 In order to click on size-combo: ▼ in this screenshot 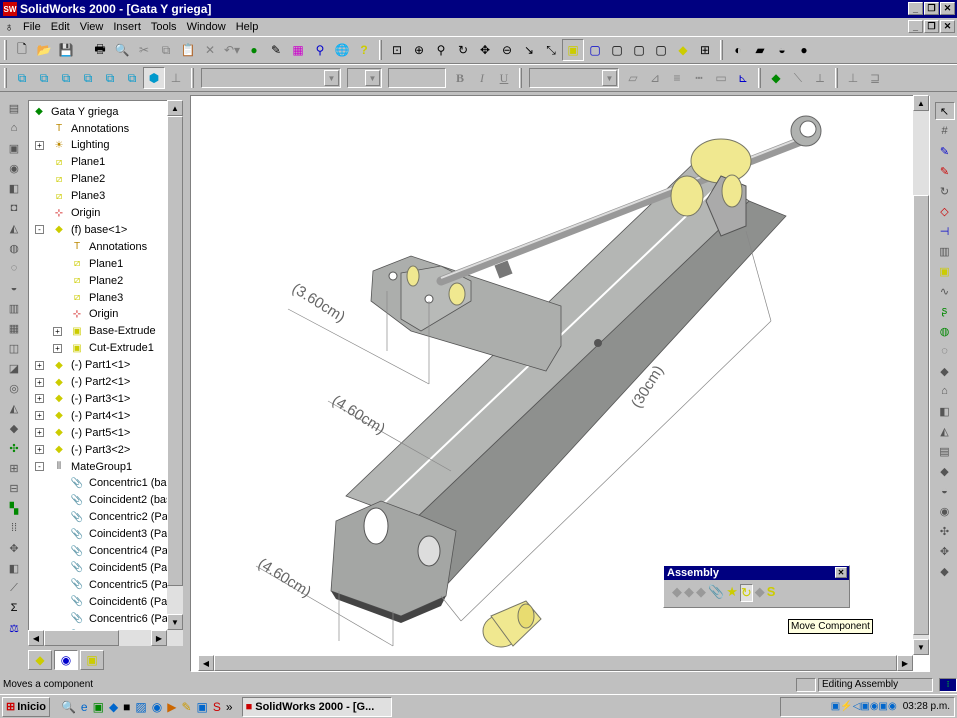, I will do `click(364, 78)`.